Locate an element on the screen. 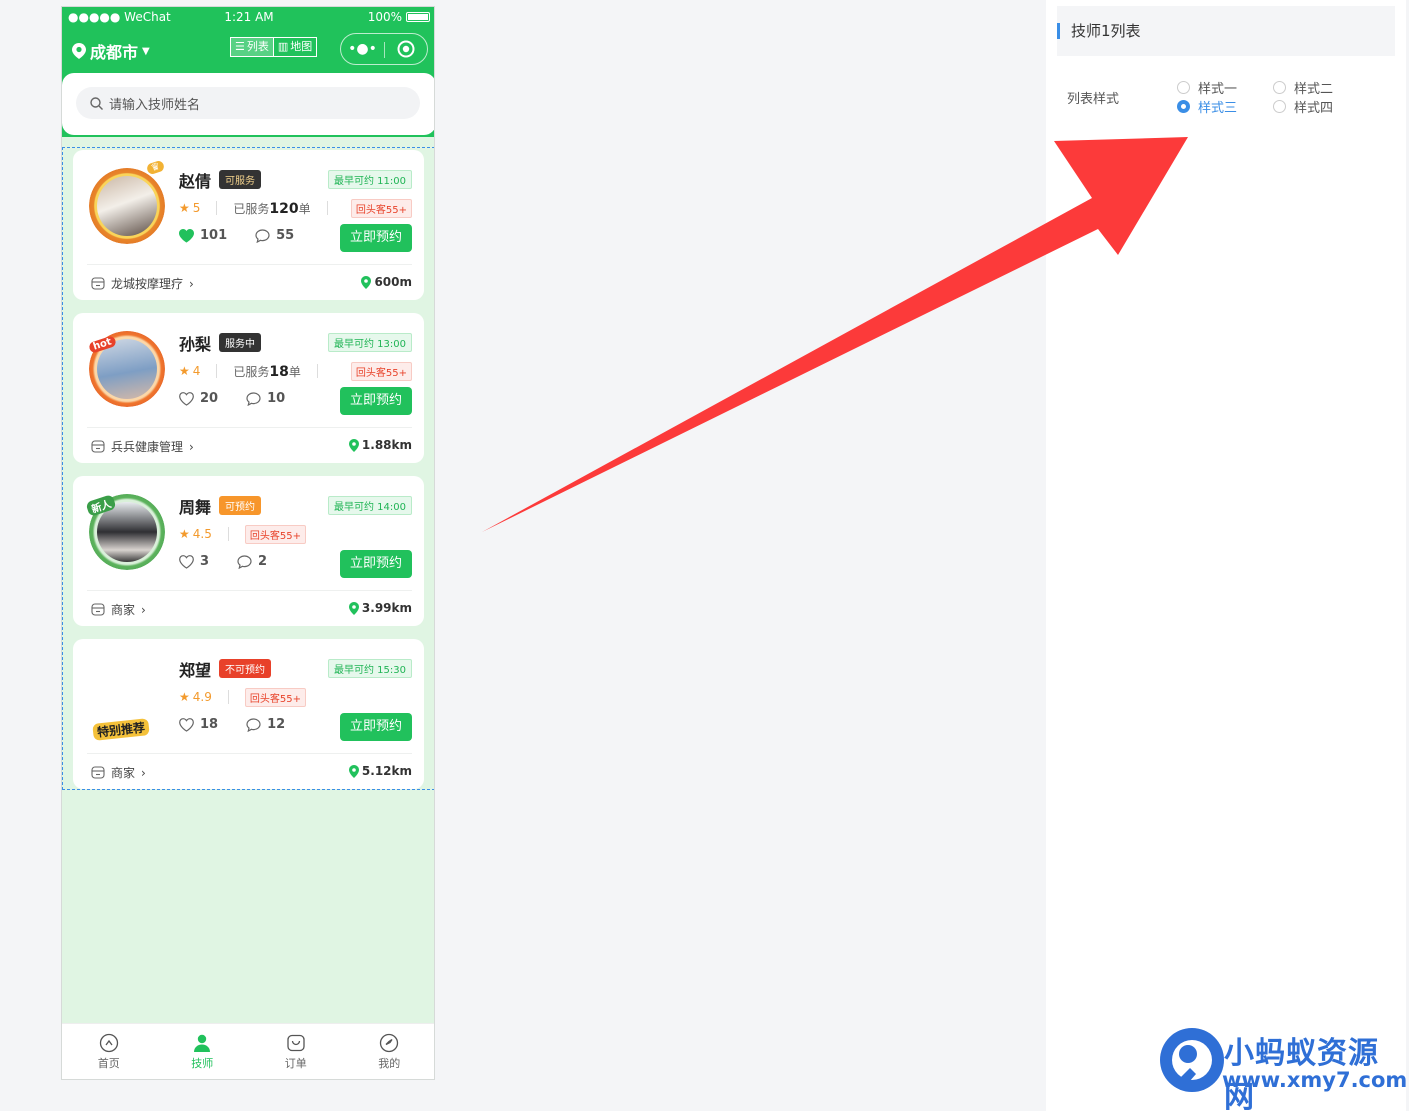  miniprogram-capsule: •●• is located at coordinates (384, 49).